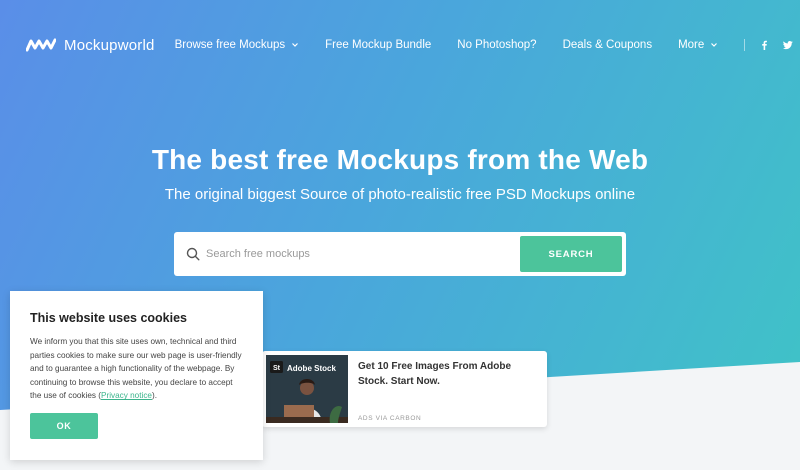 The height and width of the screenshot is (470, 800). What do you see at coordinates (400, 159) in the screenshot?
I see `hero-title: The best free Mockups from the Web` at bounding box center [400, 159].